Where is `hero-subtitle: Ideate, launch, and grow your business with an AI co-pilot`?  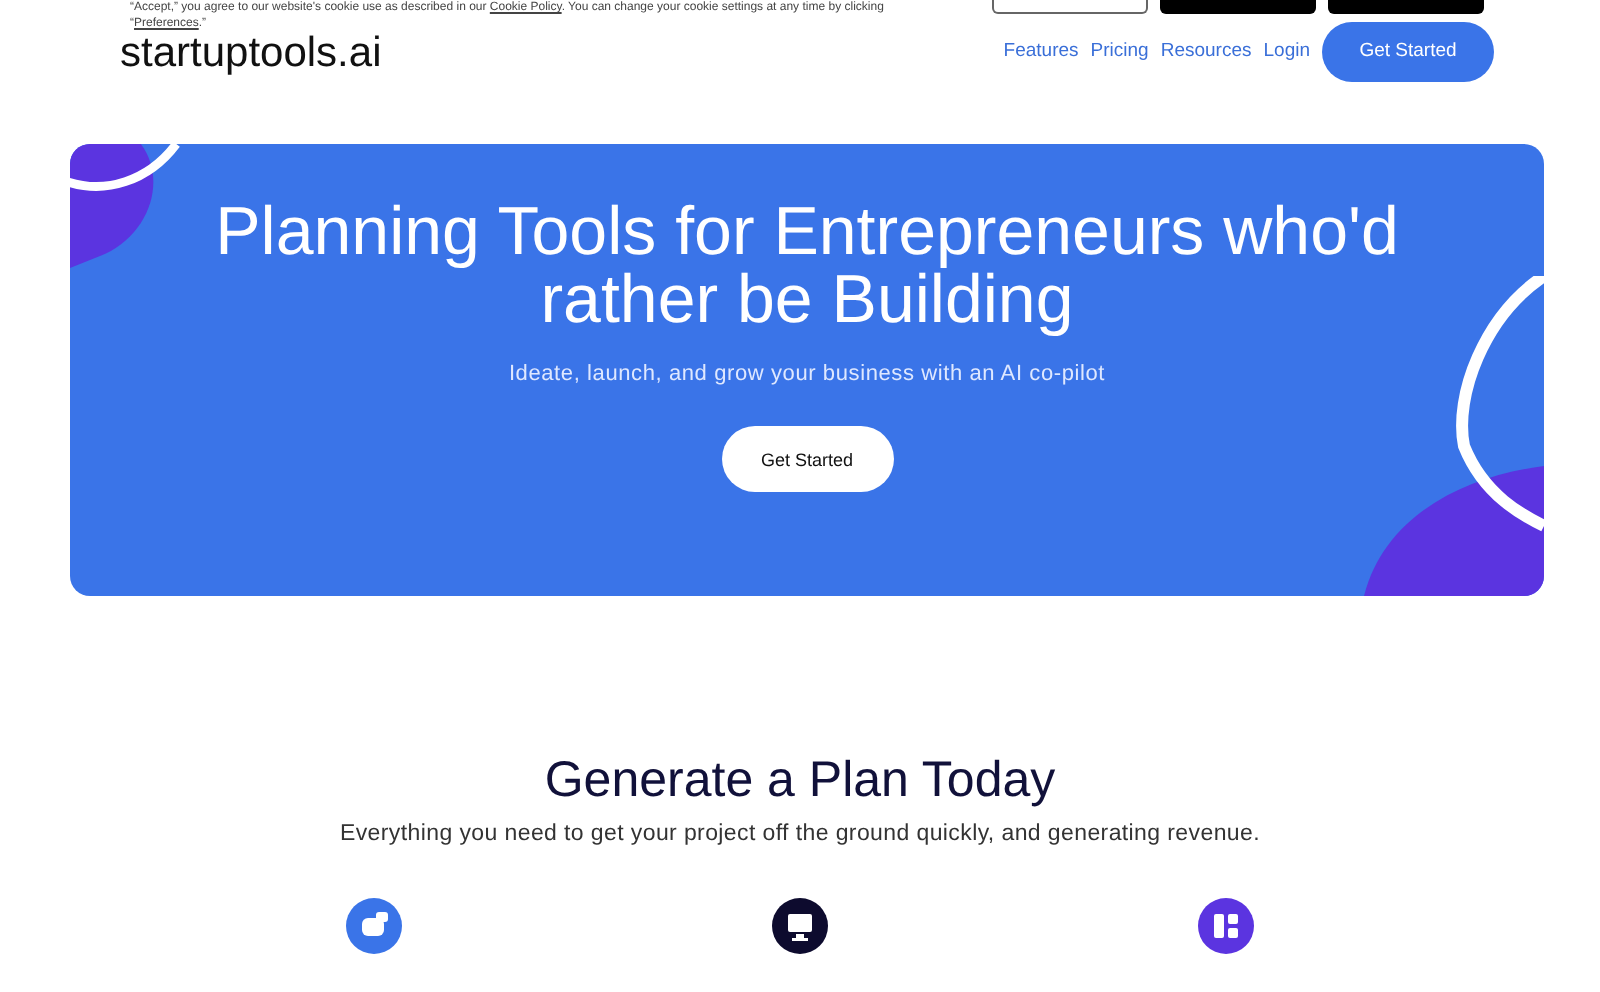 hero-subtitle: Ideate, launch, and grow your business with an AI co-pilot is located at coordinates (807, 374).